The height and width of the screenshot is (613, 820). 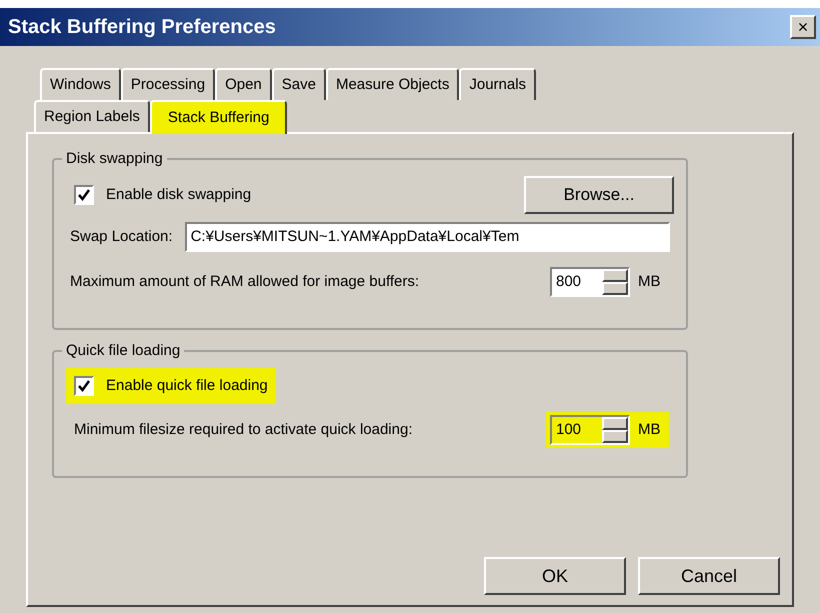 I want to click on tab: Journals, so click(x=497, y=84).